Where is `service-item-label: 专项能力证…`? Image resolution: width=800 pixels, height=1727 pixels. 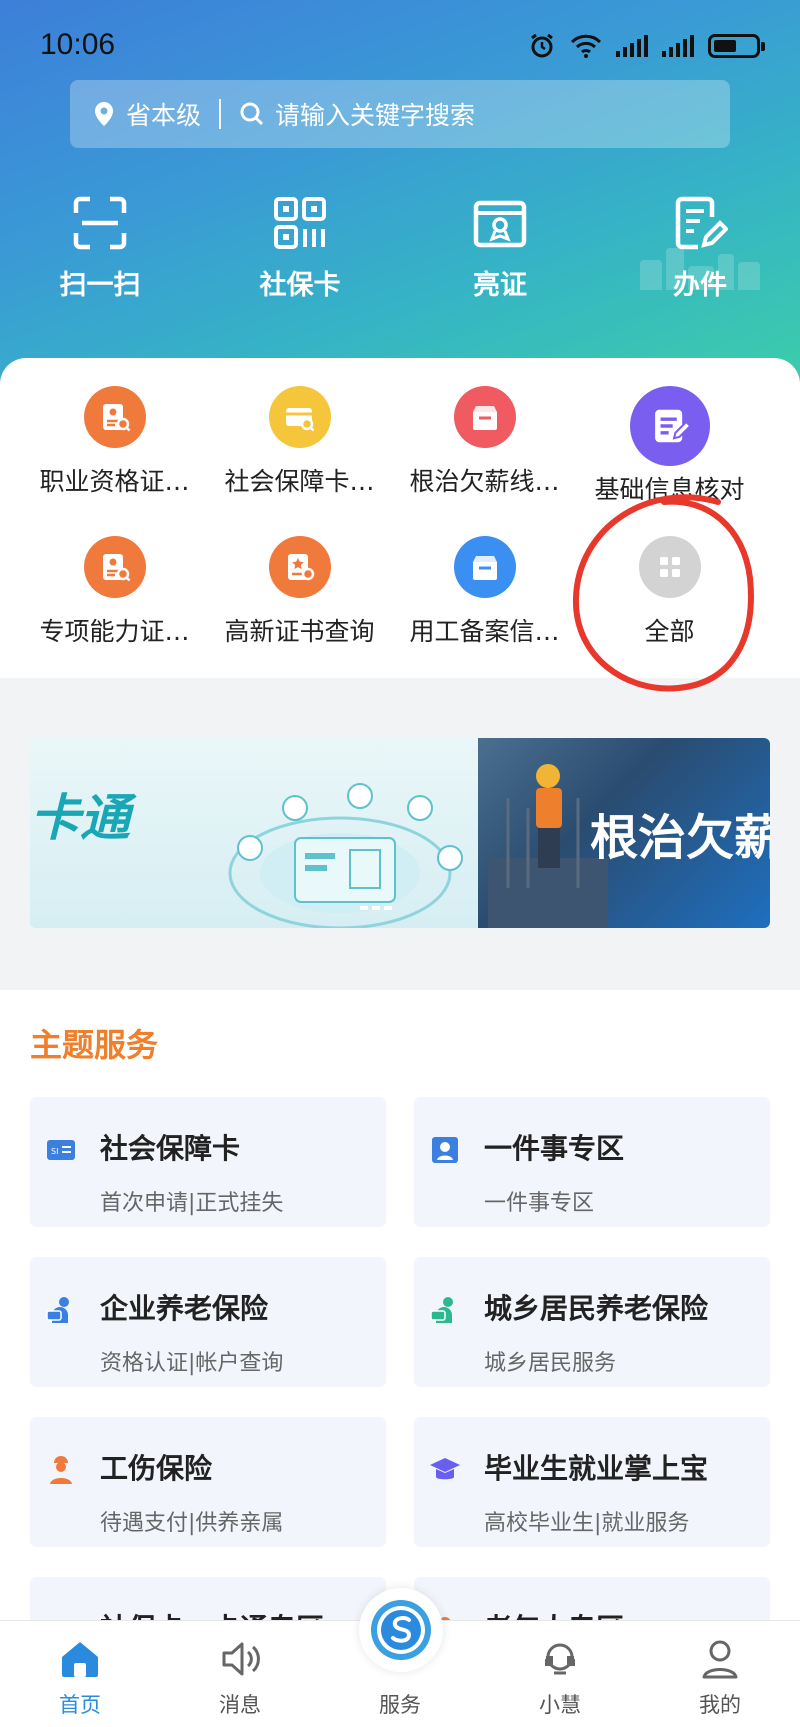
service-item-label: 专项能力证… is located at coordinates (114, 631).